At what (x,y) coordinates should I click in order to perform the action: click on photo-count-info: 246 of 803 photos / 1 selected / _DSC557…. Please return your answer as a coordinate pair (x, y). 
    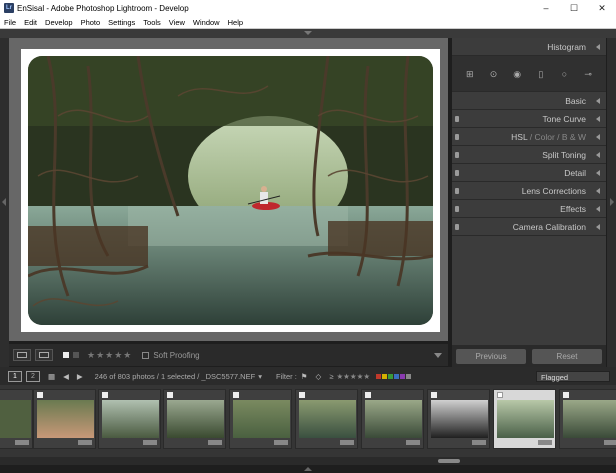
    Looking at the image, I should click on (175, 376).